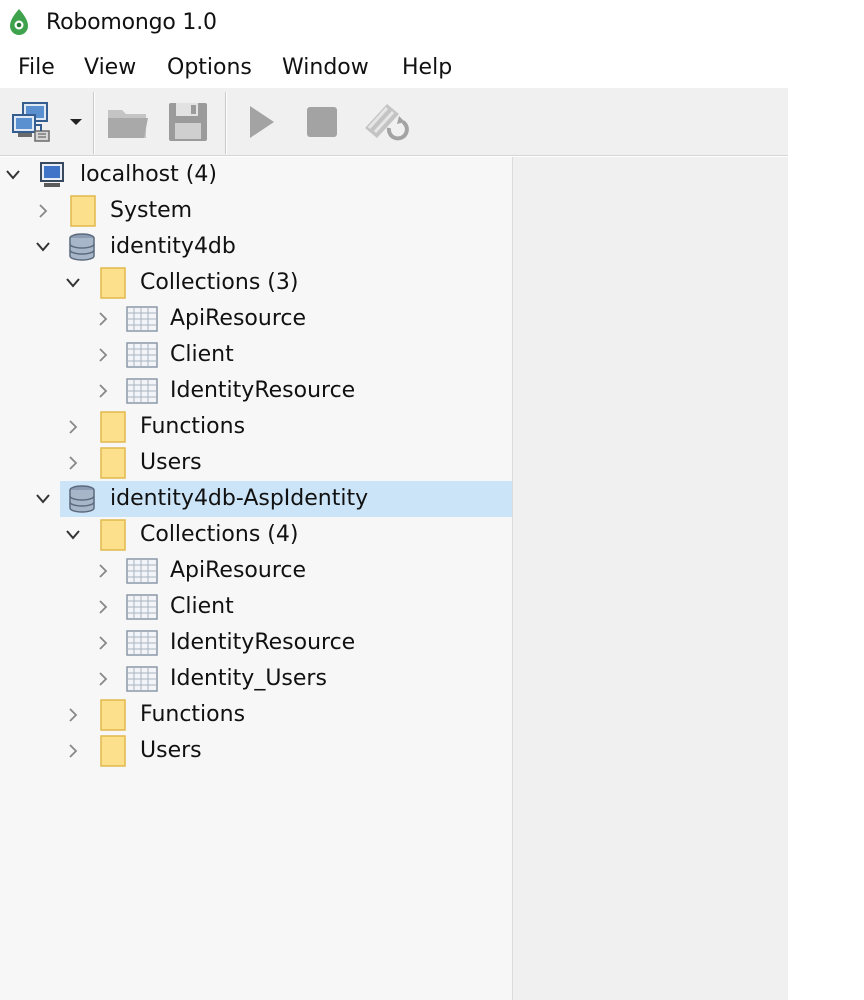 This screenshot has height=1000, width=864. I want to click on menu-window: Window, so click(325, 68).